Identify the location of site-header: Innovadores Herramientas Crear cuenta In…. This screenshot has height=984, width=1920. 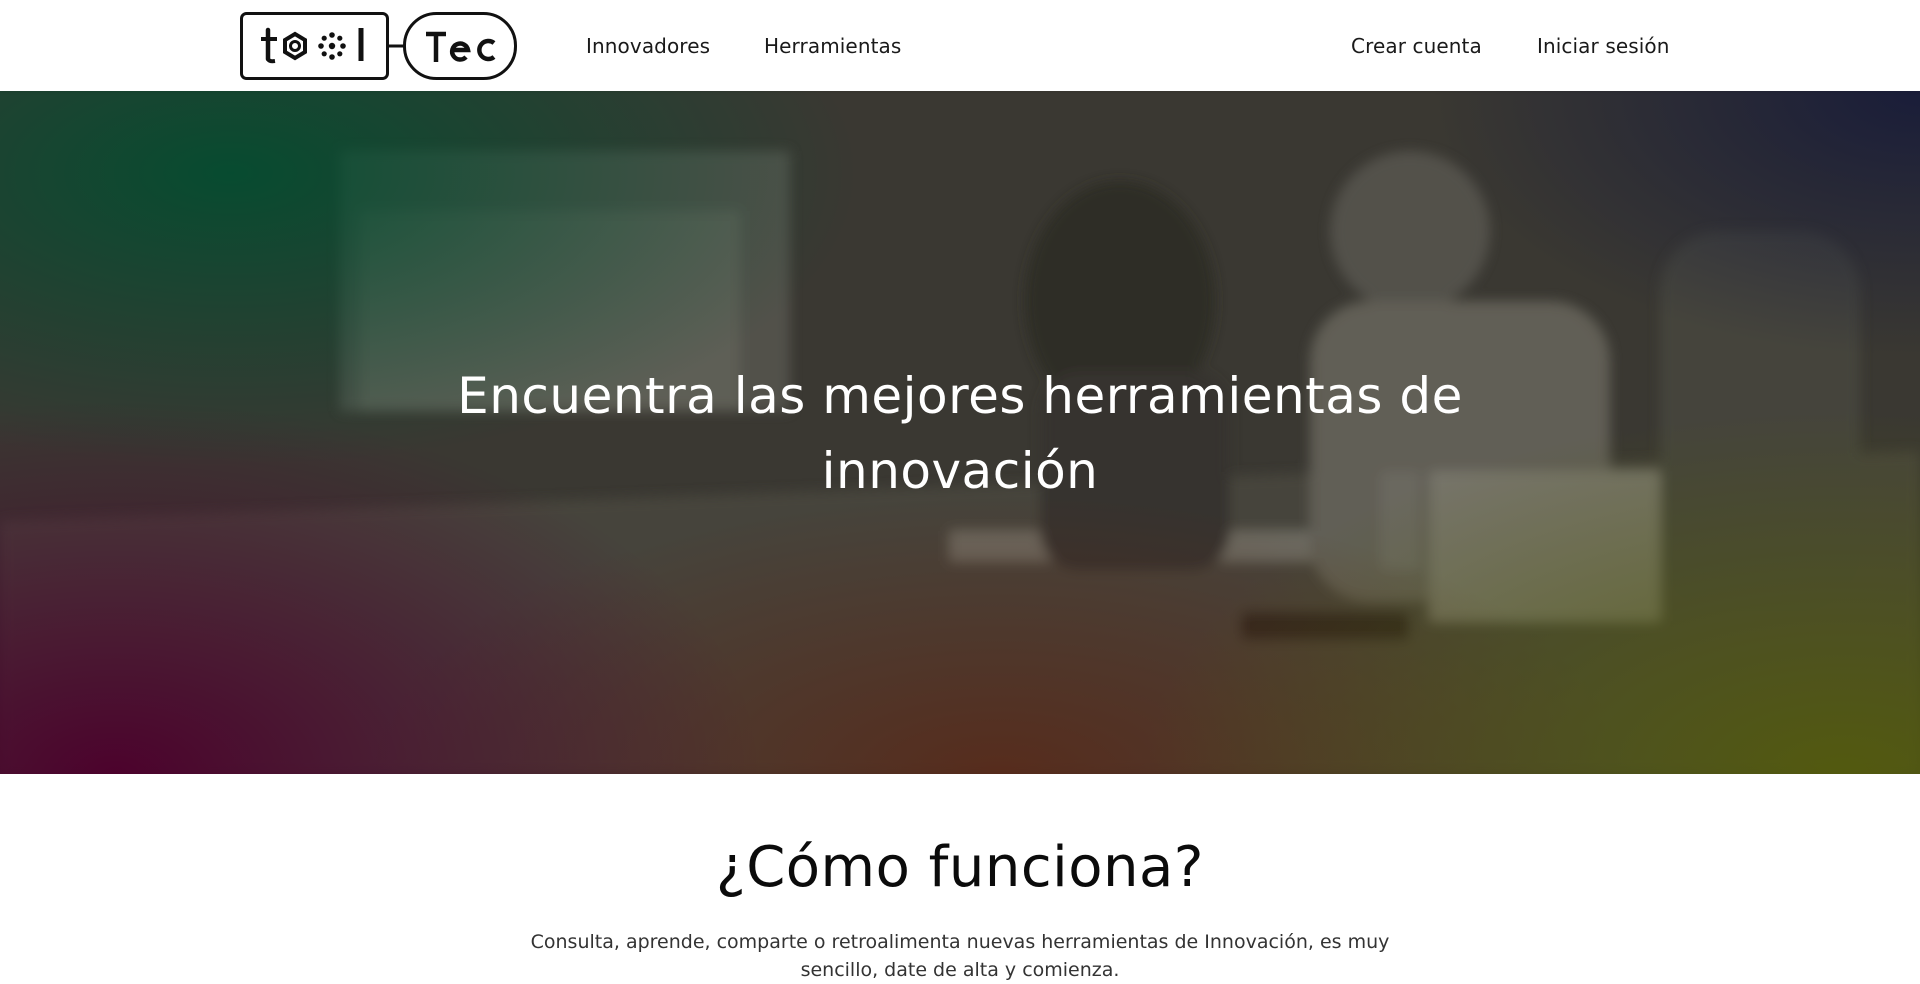
(960, 45).